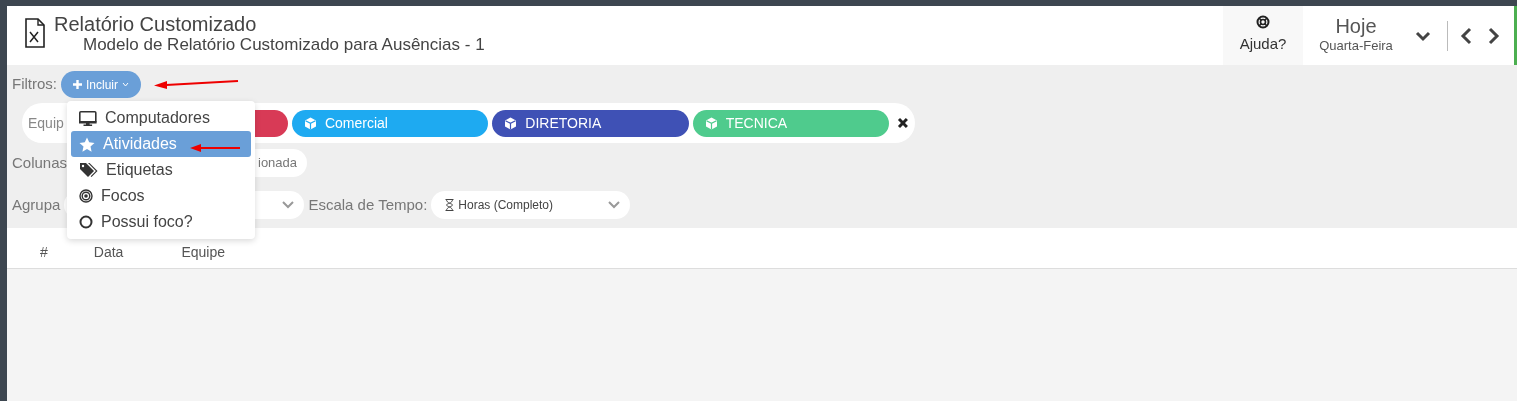 The height and width of the screenshot is (401, 1517). I want to click on dropdown-item: Etiquetas, so click(161, 170).